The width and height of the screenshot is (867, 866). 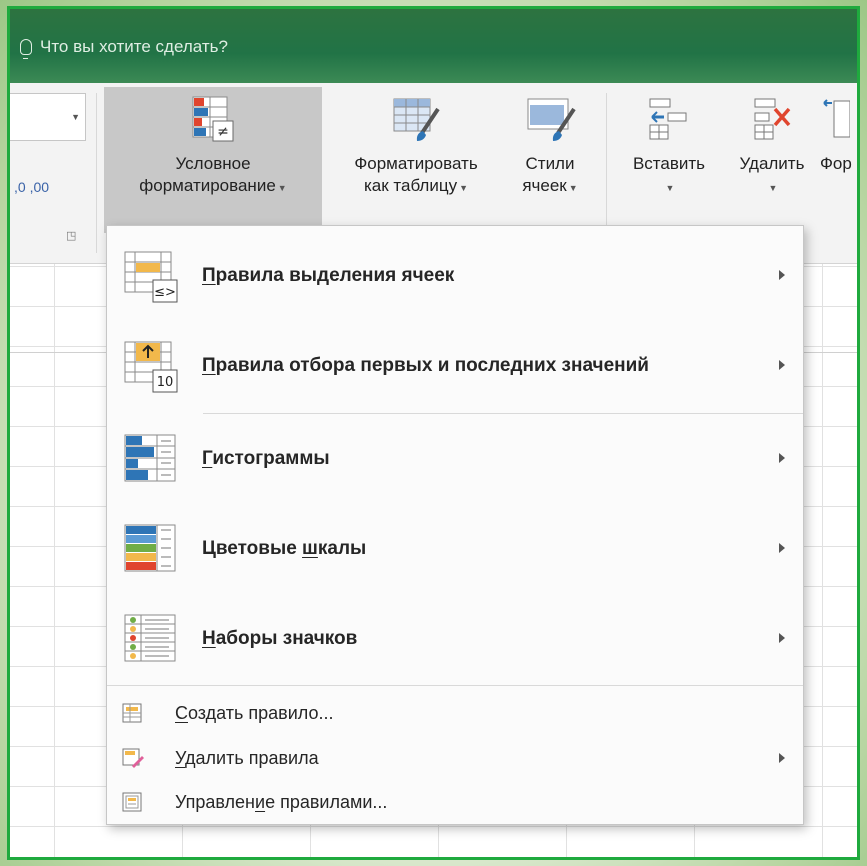 What do you see at coordinates (433, 46) in the screenshot?
I see `title-bar: Что вы хотите сделать?` at bounding box center [433, 46].